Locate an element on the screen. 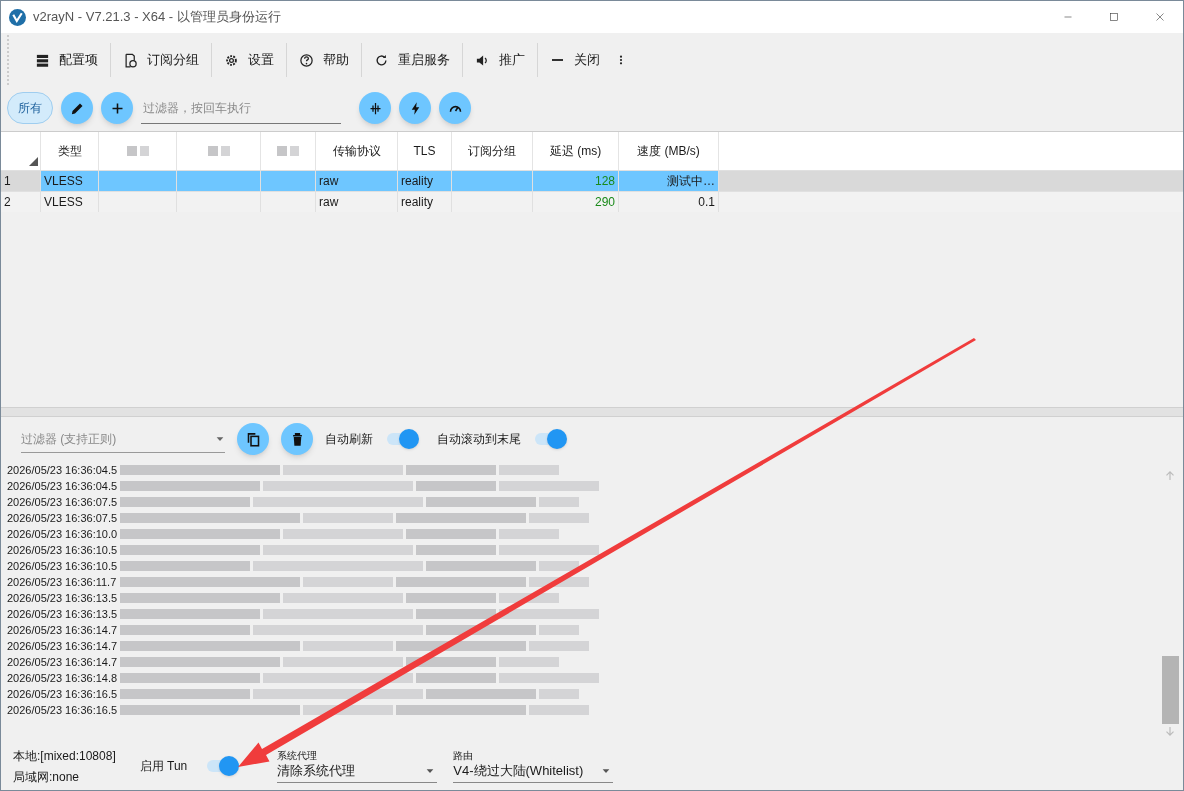  sort-corner-icon is located at coordinates (33, 161).